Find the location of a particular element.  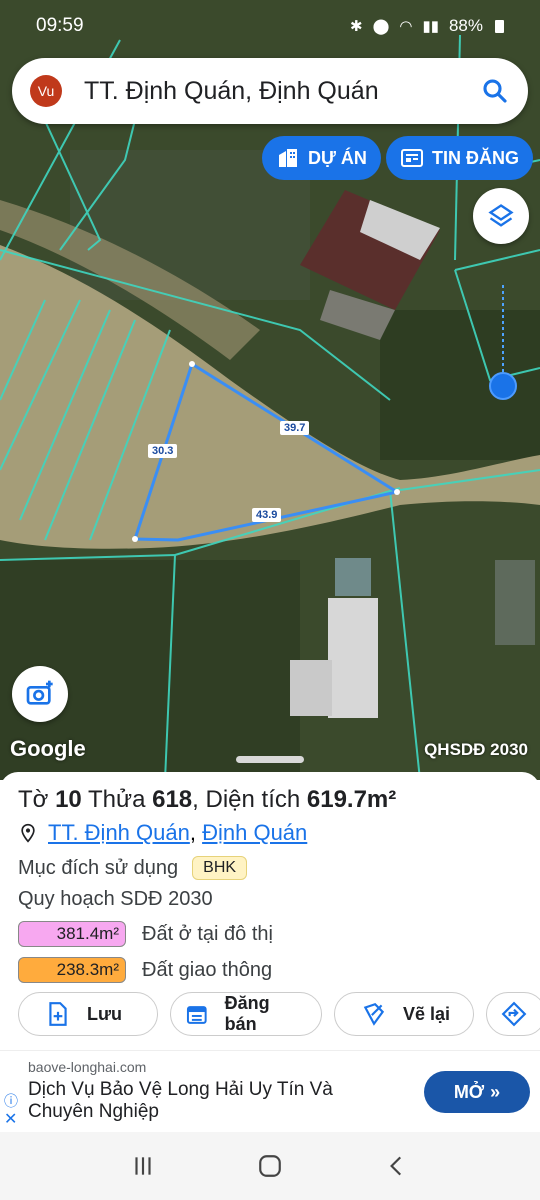

sell-button: Đăng bán is located at coordinates (246, 1014).